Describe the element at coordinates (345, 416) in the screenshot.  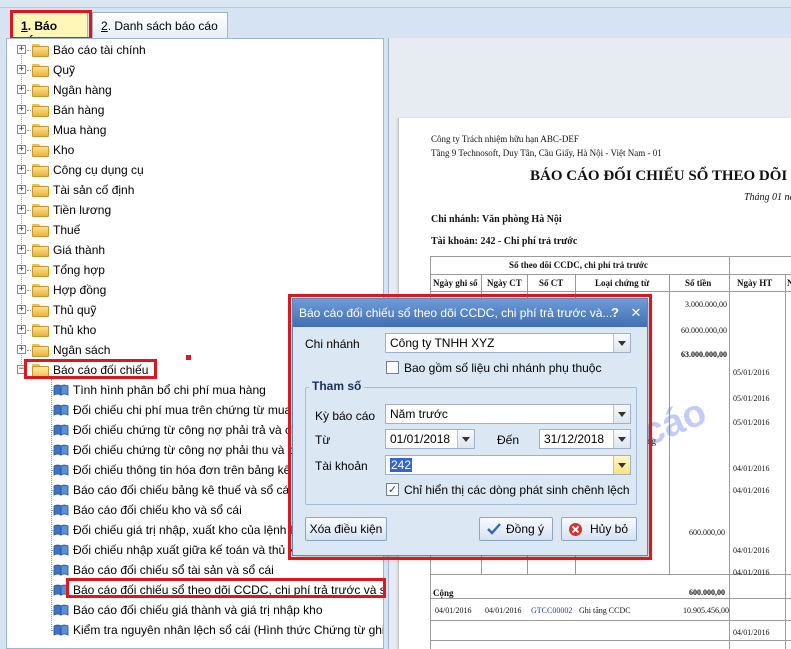
I see `period-label: Kỳ báo cáo` at that location.